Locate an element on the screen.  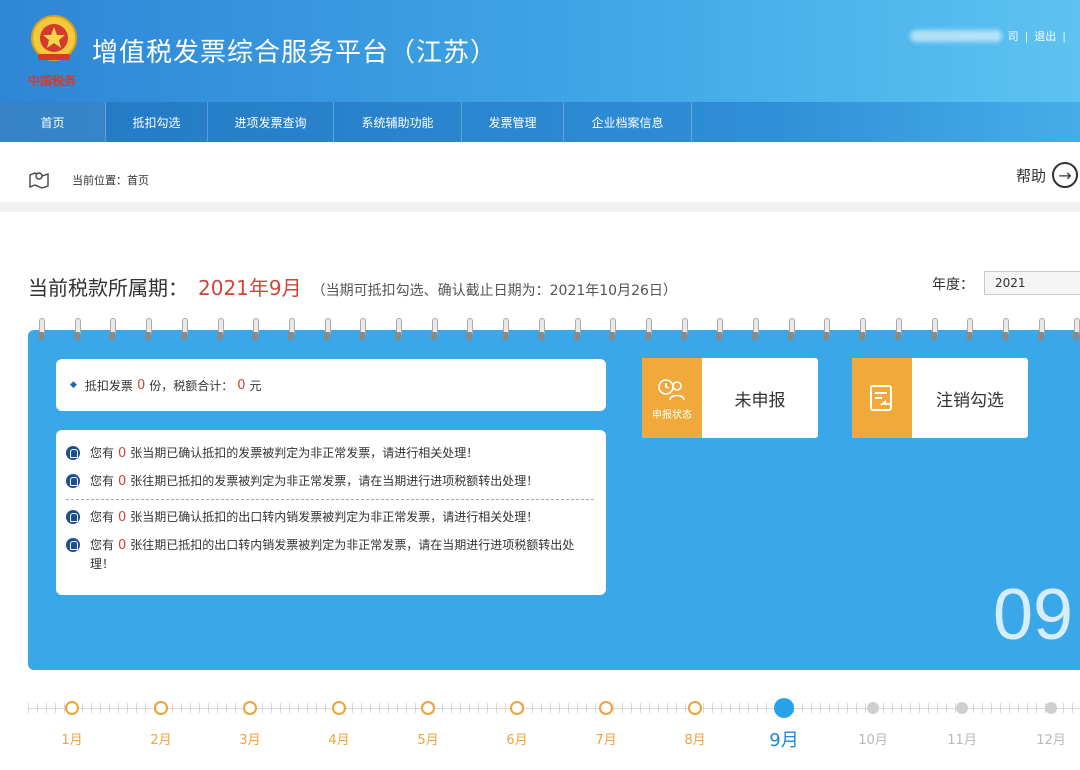
month-label: 9月 is located at coordinates (784, 740).